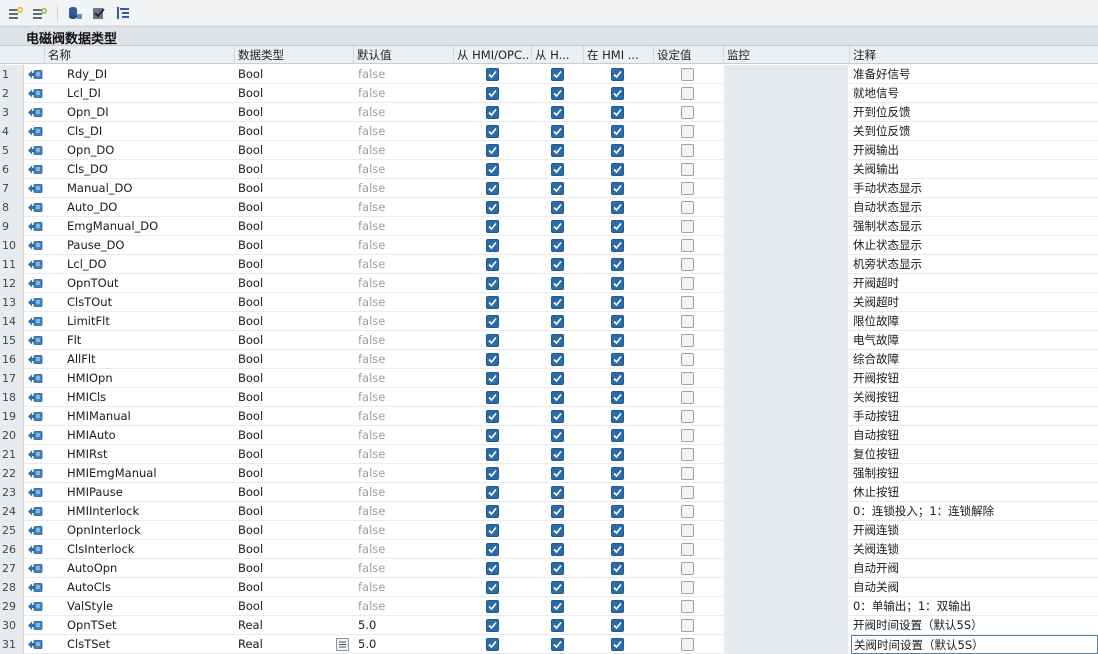 Image resolution: width=1098 pixels, height=654 pixels. I want to click on header-datatype: 数据类型, so click(294, 55).